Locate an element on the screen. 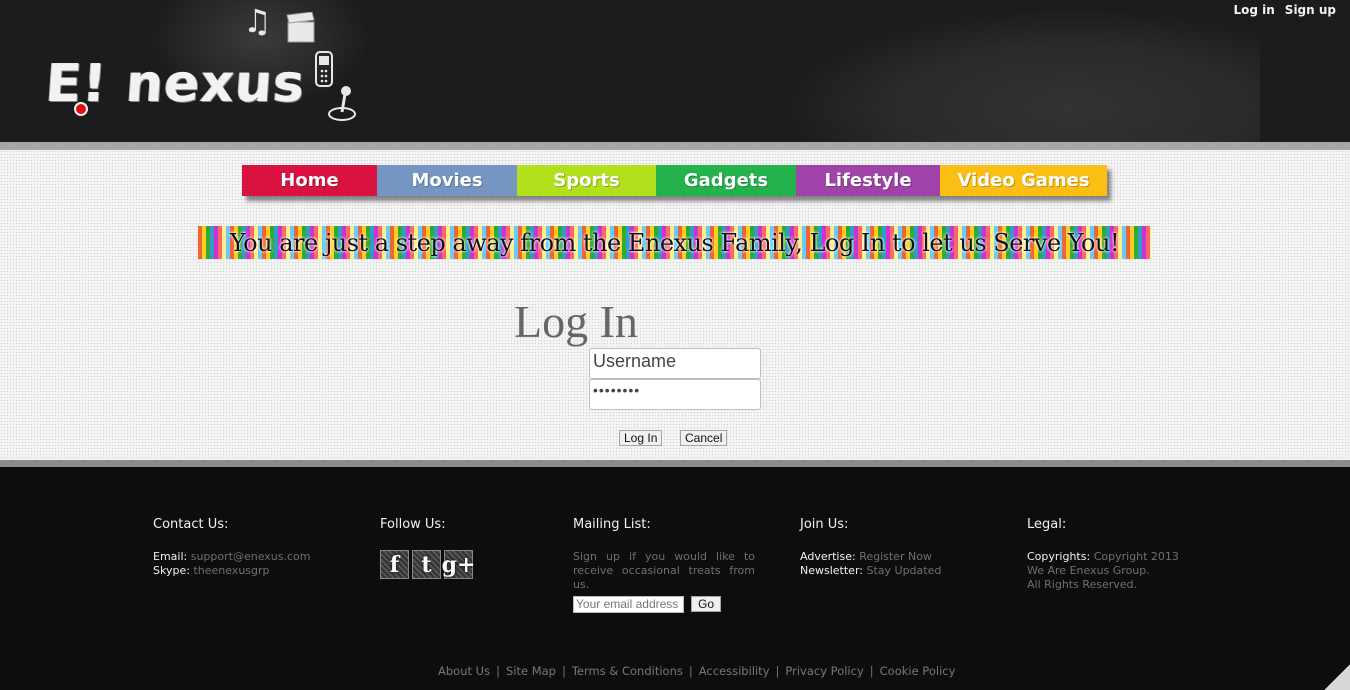 Image resolution: width=1350 pixels, height=690 pixels. account-links: Log in Sign up is located at coordinates (1284, 10).